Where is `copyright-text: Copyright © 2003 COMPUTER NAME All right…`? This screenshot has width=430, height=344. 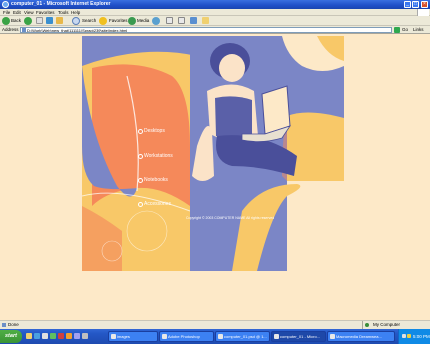 copyright-text: Copyright © 2003 COMPUTER NAME All right… is located at coordinates (230, 218).